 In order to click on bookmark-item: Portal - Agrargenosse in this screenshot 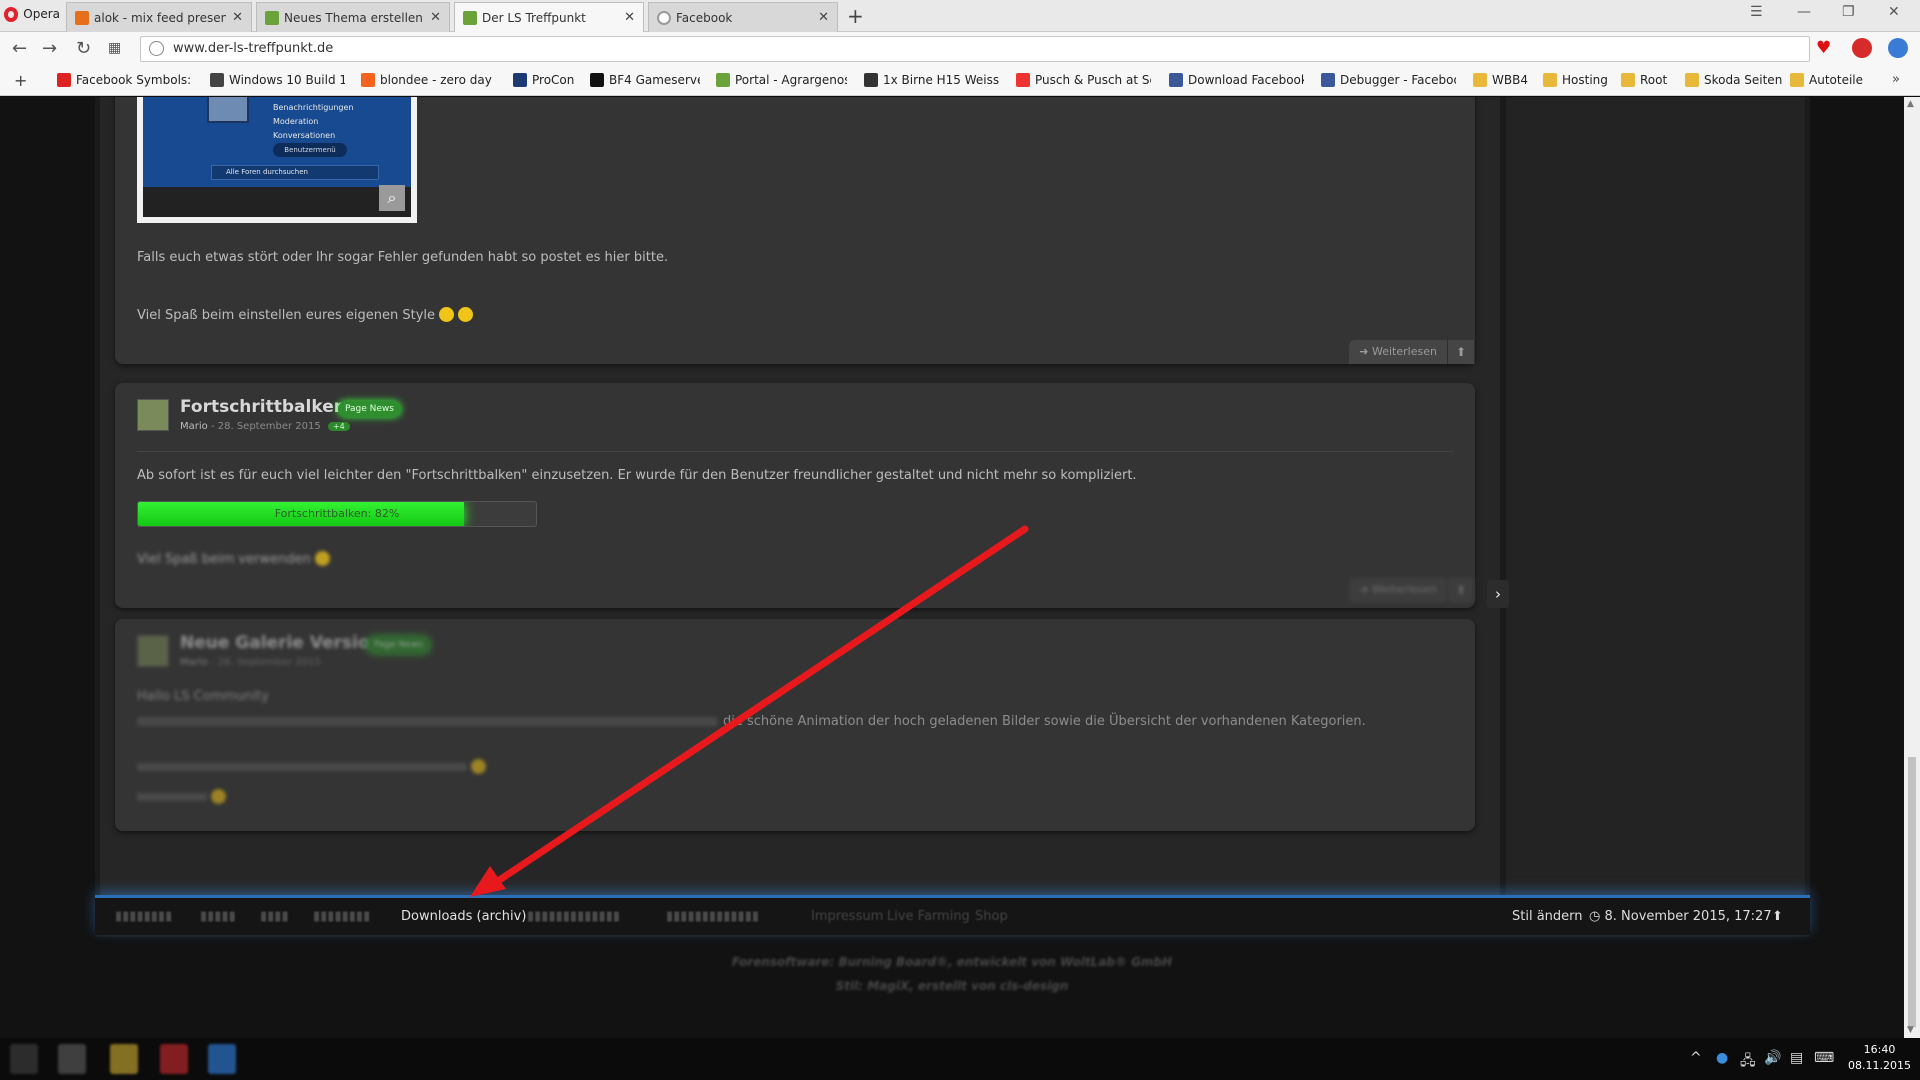, I will do `click(781, 80)`.